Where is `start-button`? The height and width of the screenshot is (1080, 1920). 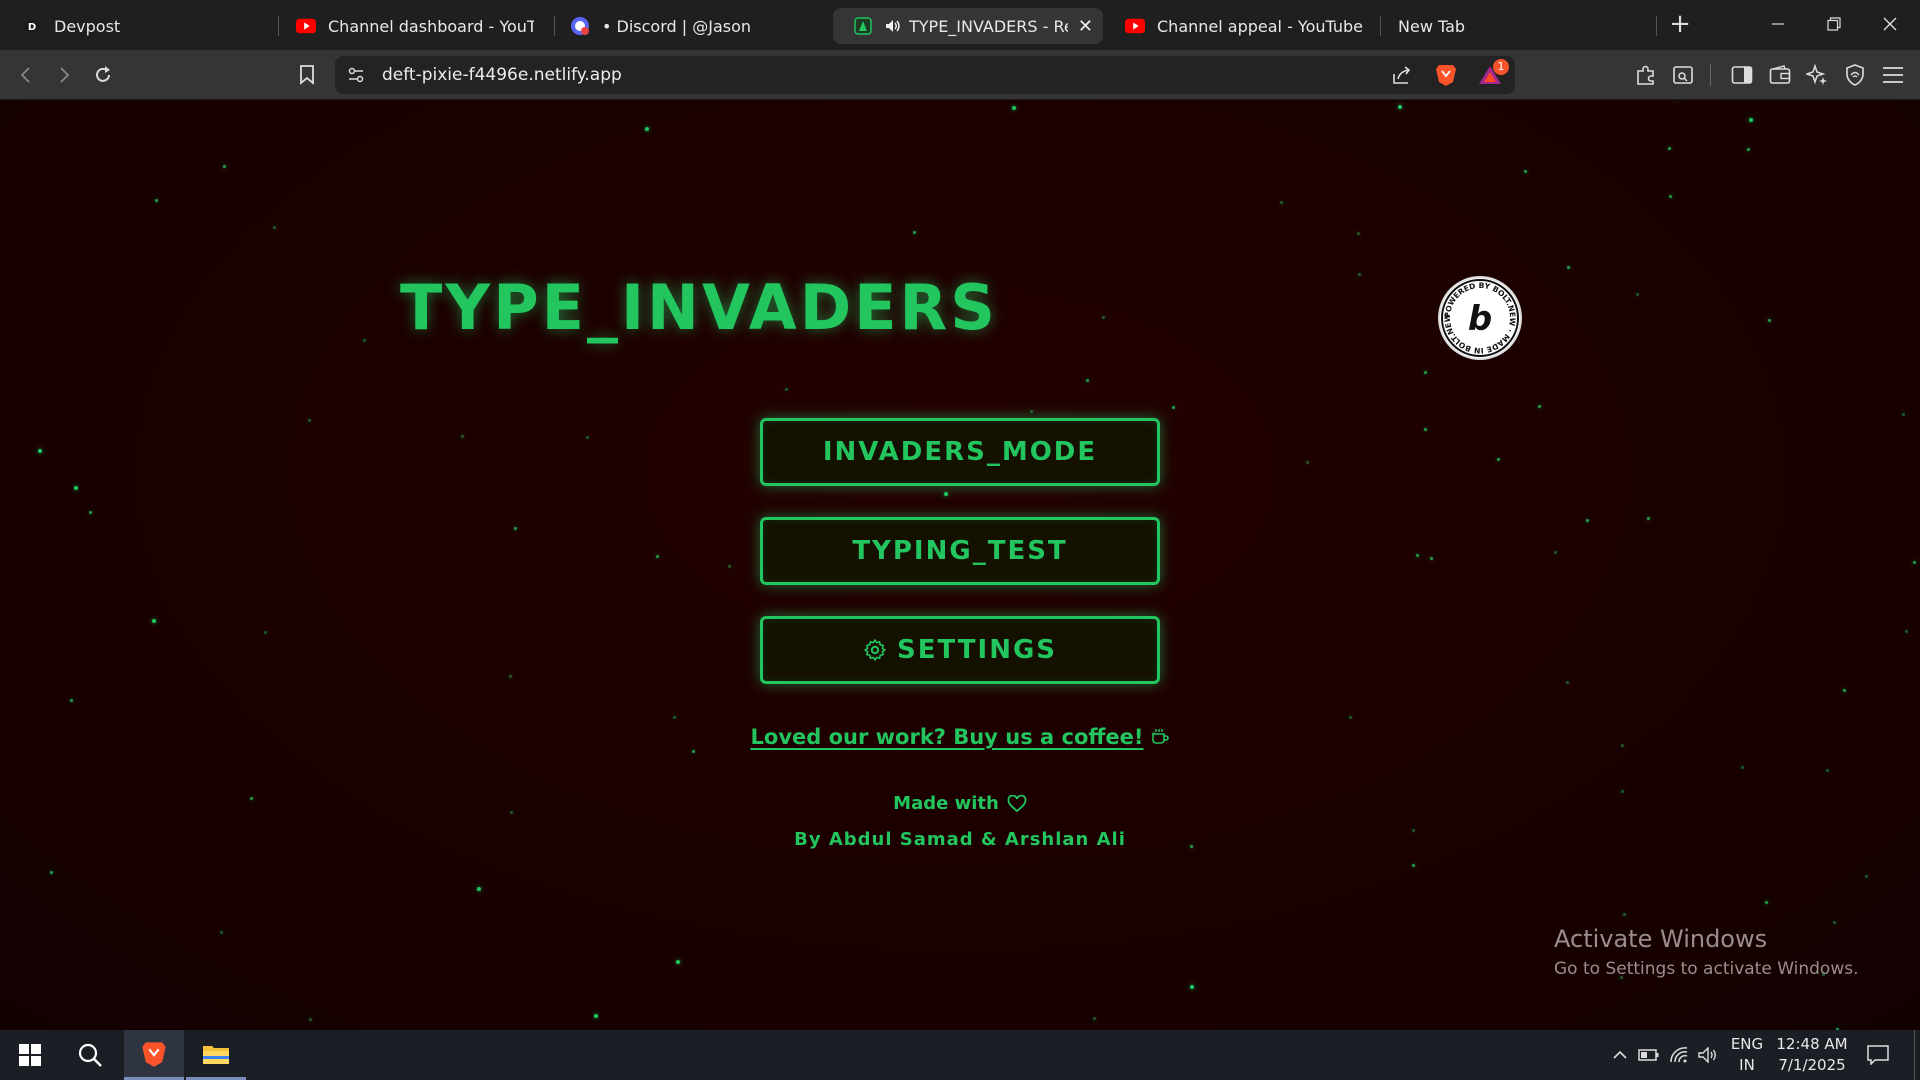 start-button is located at coordinates (30, 1055).